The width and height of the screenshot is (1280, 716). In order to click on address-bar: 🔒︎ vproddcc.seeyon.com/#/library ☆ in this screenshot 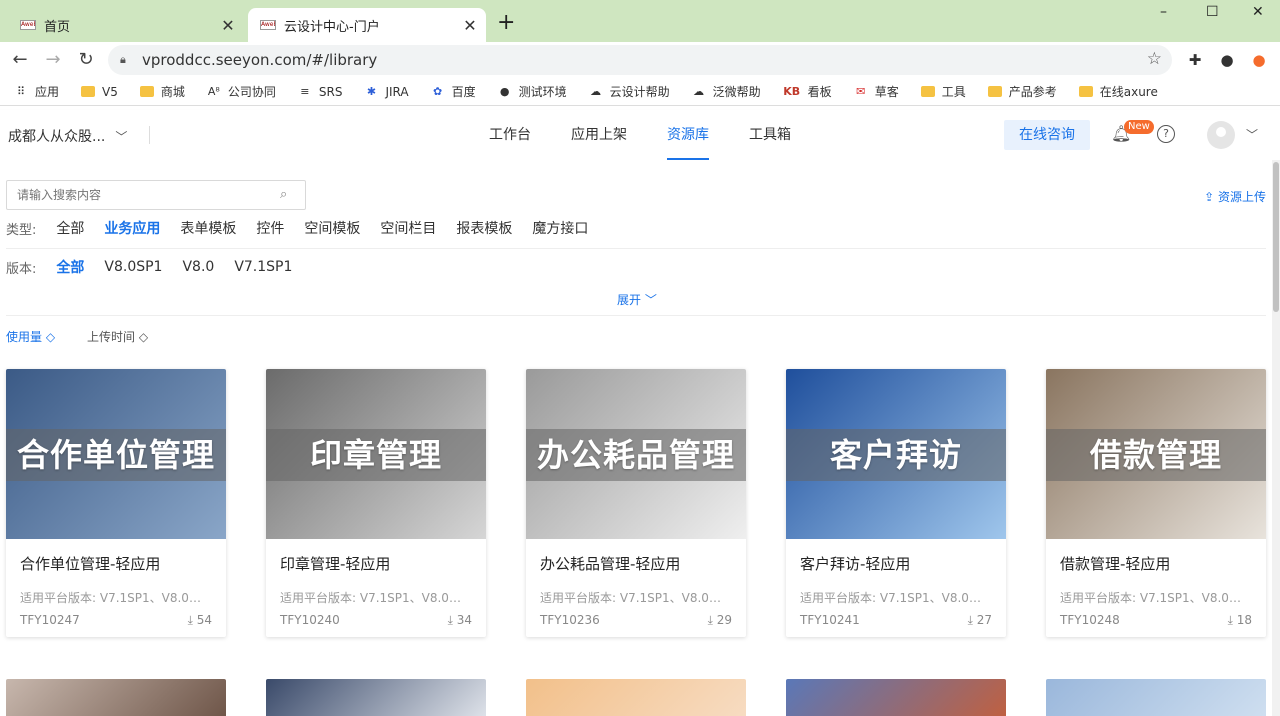, I will do `click(640, 60)`.